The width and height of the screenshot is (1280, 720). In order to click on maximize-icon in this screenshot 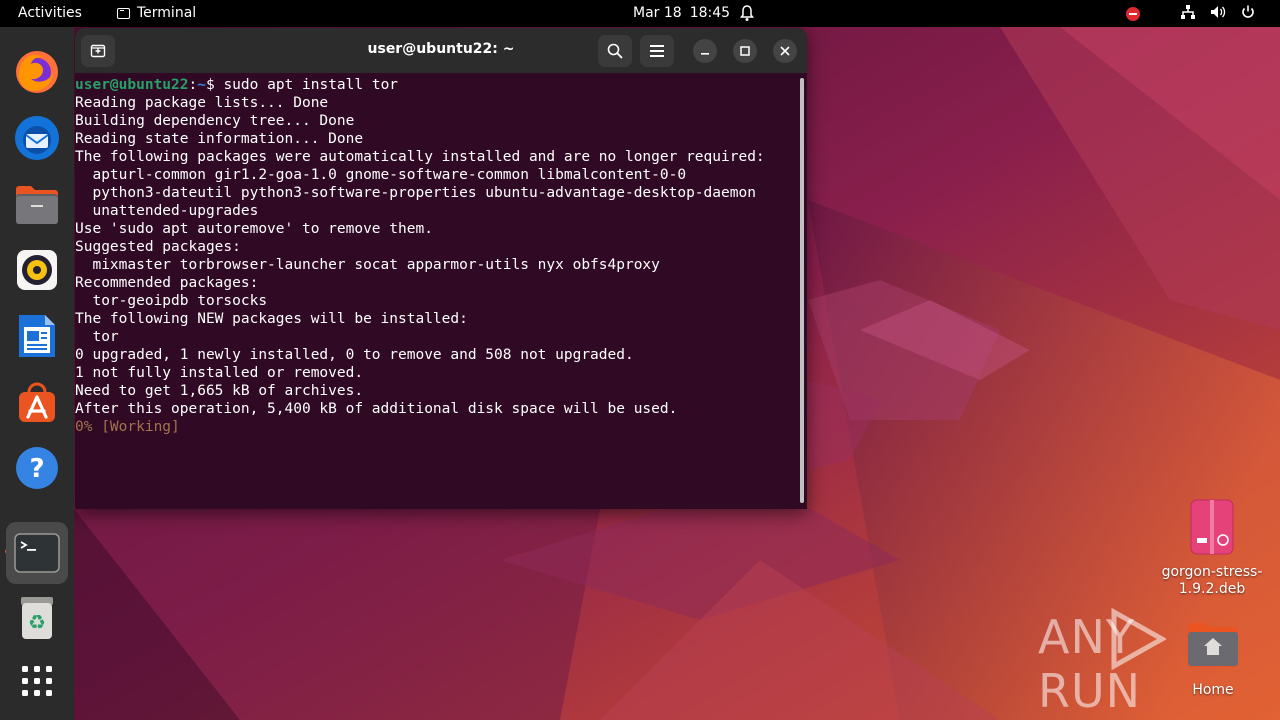, I will do `click(745, 51)`.